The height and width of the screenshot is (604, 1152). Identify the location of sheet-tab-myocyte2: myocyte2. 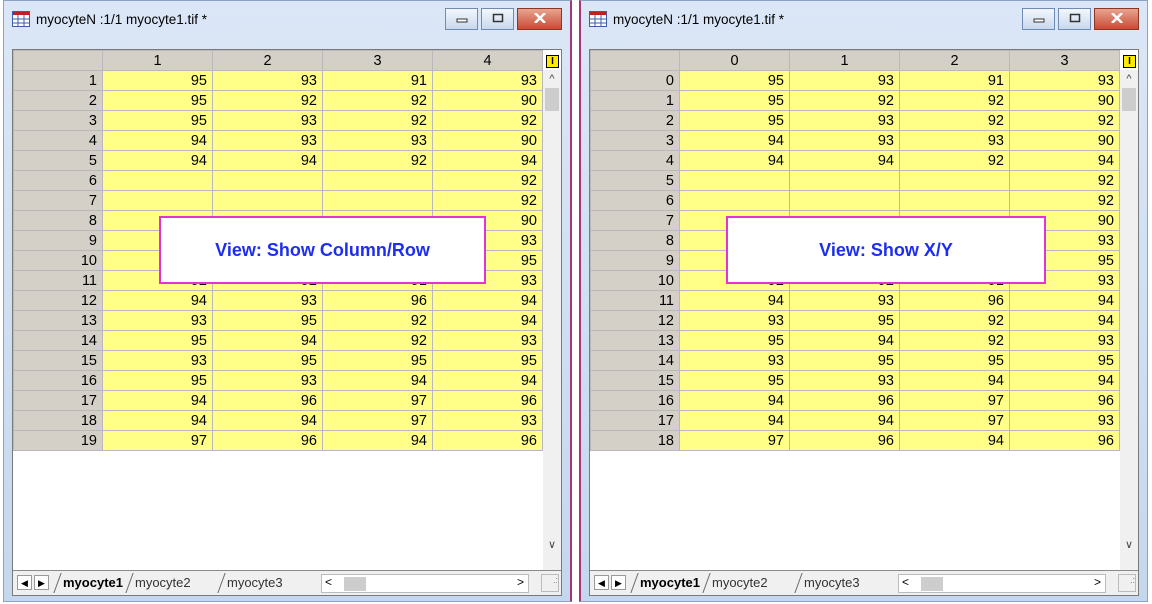
(740, 582).